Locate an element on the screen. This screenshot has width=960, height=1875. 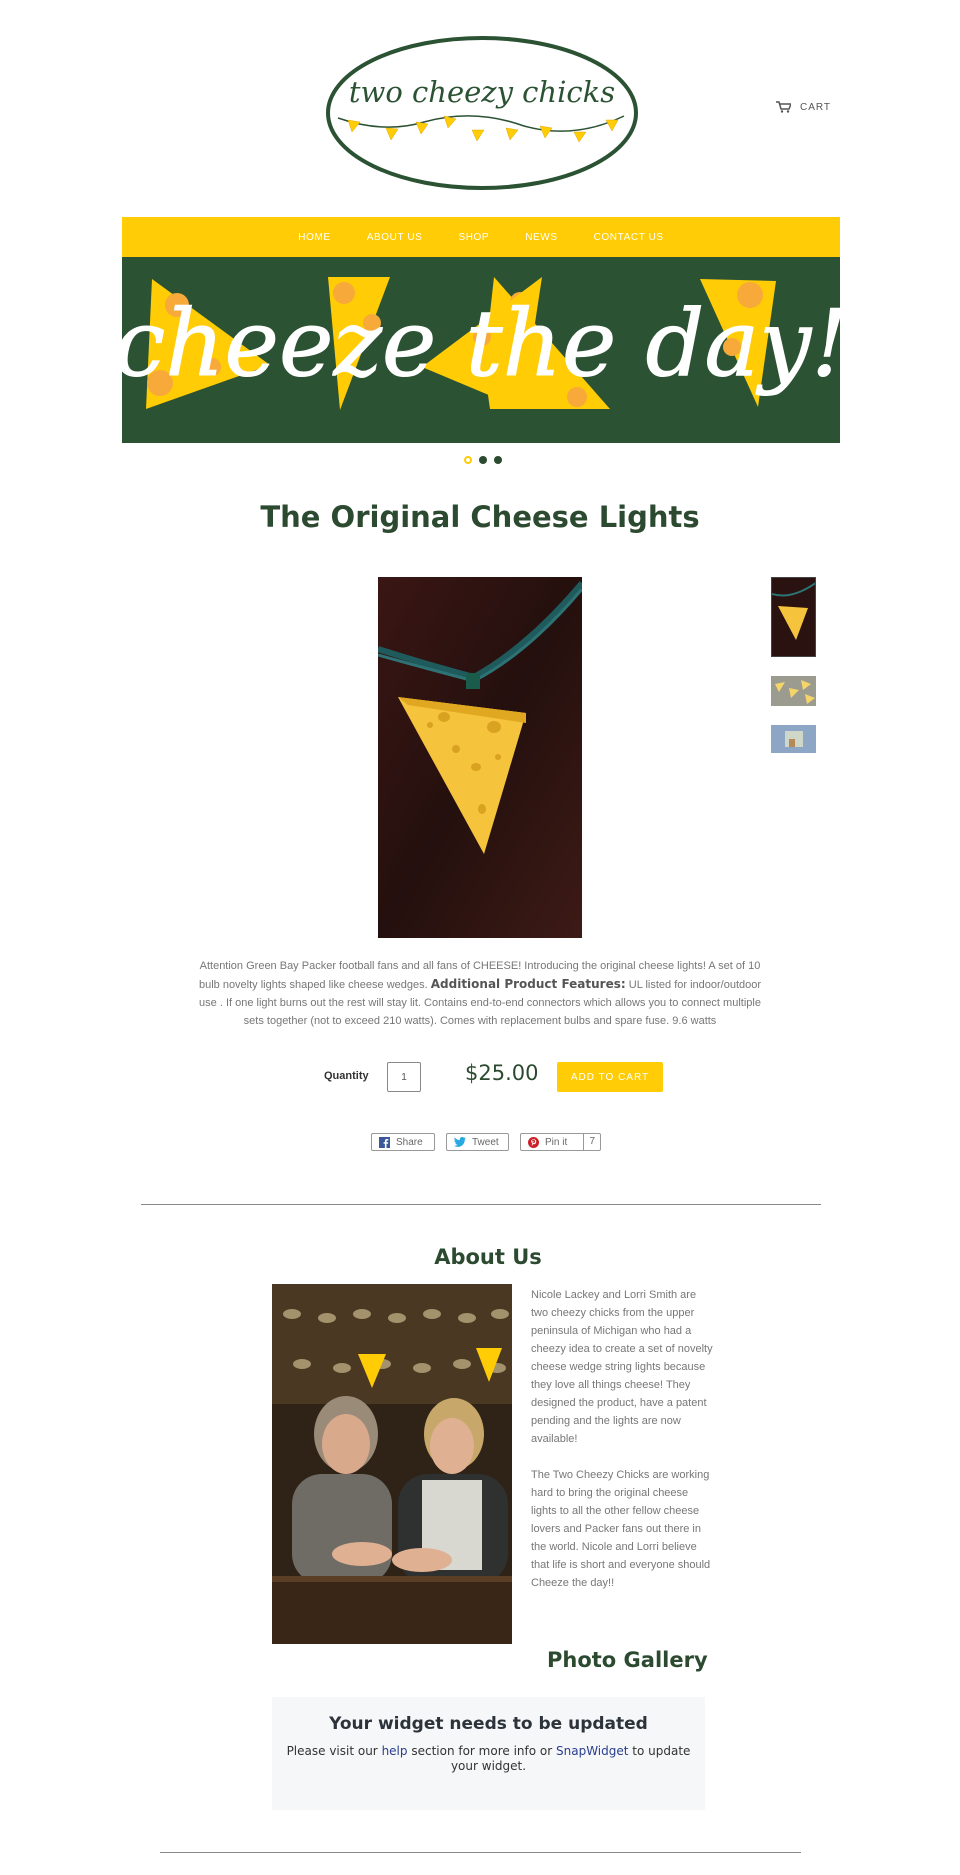
hero-slideshow: cheeze the day! is located at coordinates (481, 350).